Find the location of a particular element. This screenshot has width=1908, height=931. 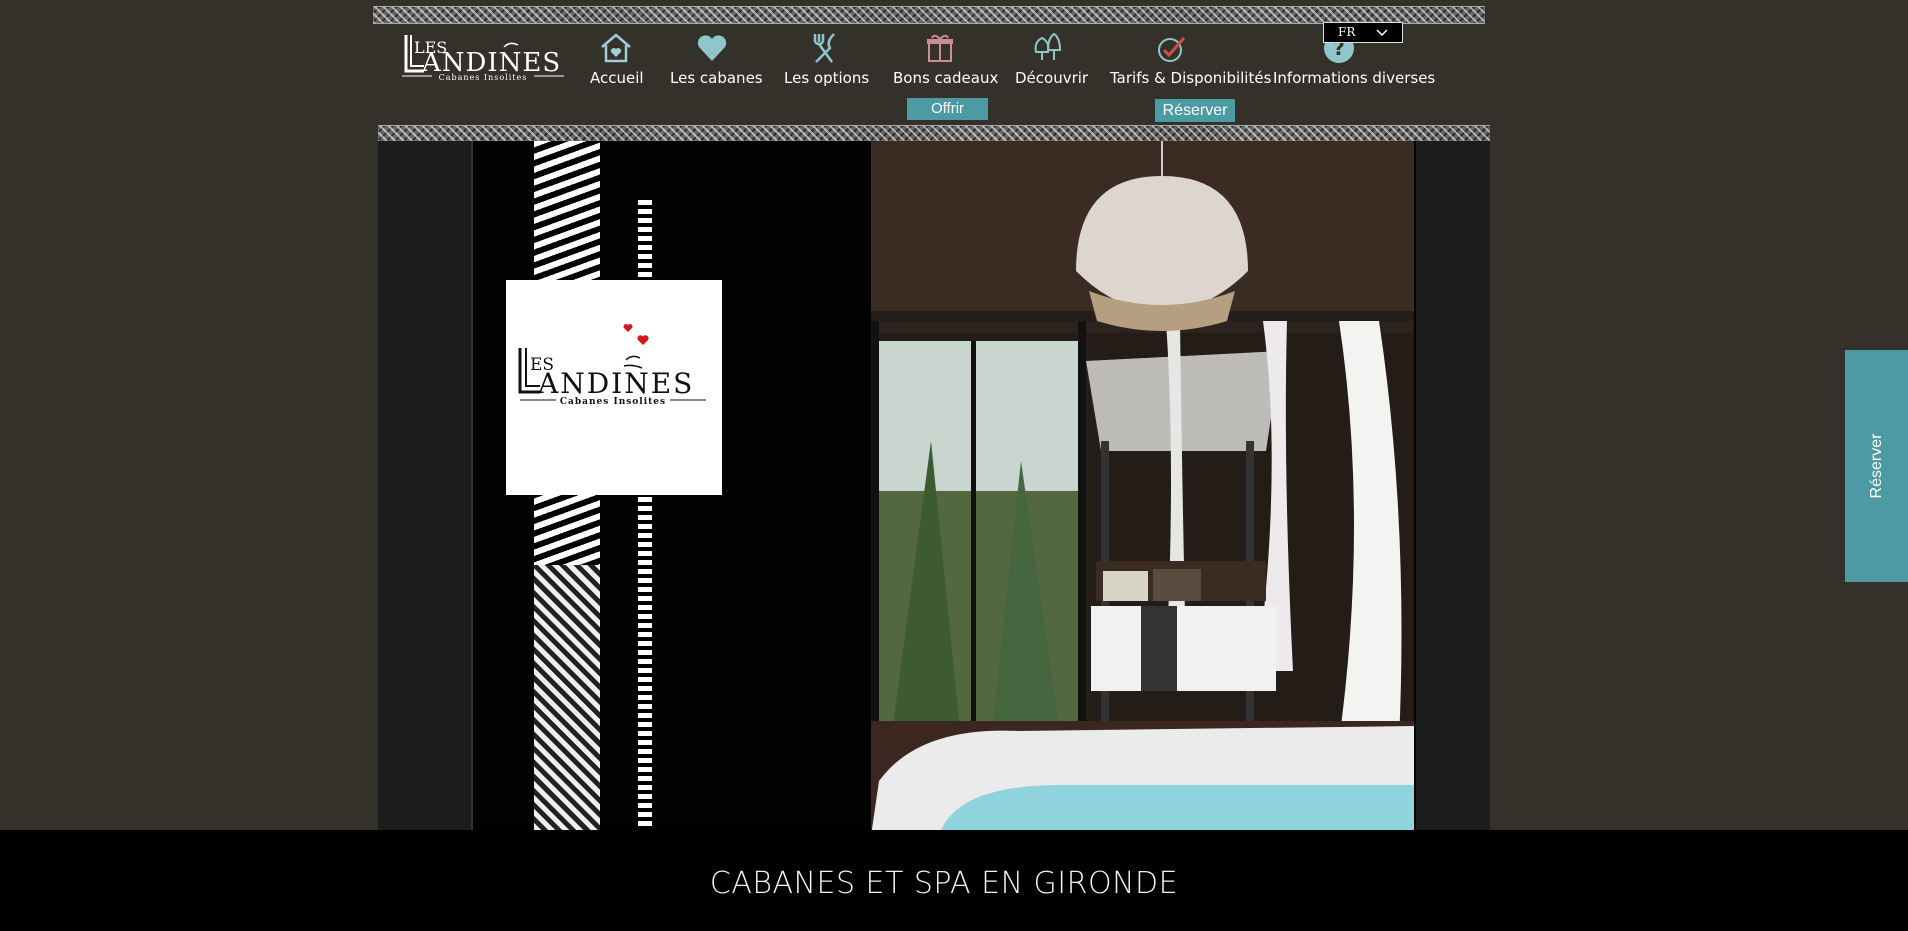

gift-icon is located at coordinates (940, 48).